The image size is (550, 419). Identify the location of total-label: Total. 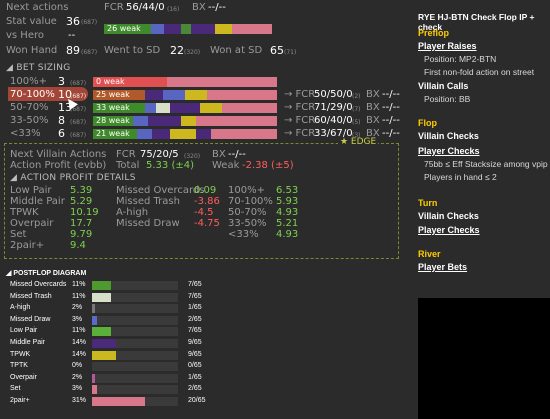
(128, 165).